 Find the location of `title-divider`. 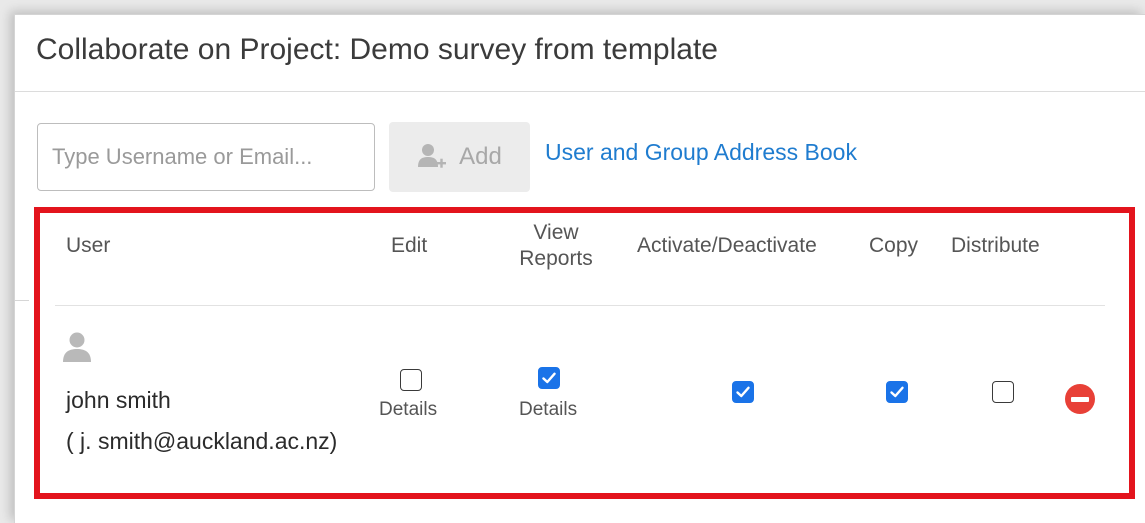

title-divider is located at coordinates (580, 91).